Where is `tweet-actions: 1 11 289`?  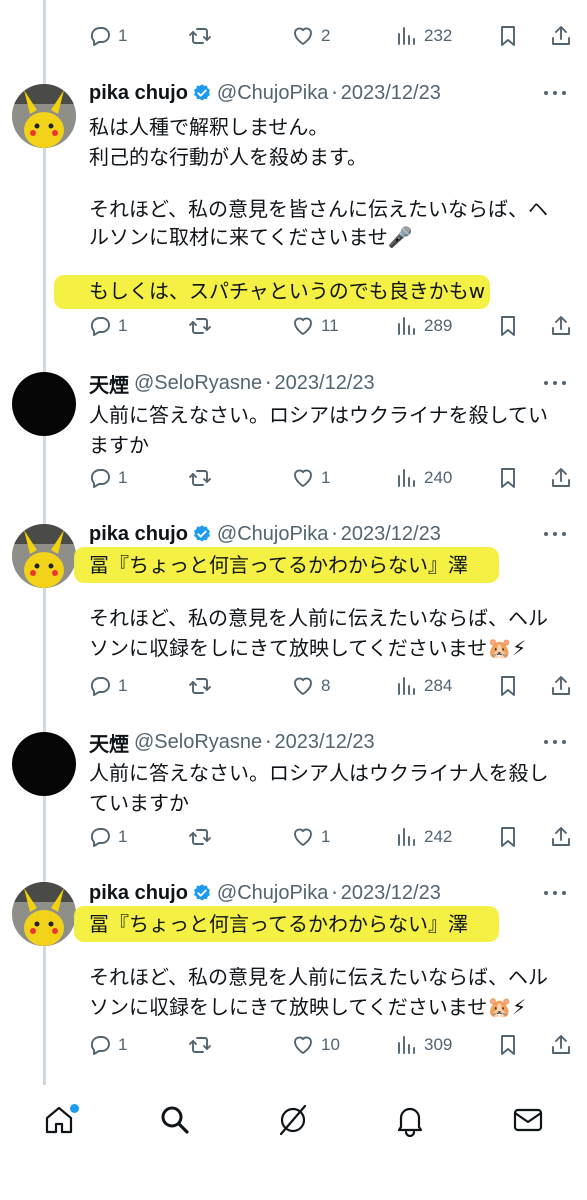 tweet-actions: 1 11 289 is located at coordinates (333, 326).